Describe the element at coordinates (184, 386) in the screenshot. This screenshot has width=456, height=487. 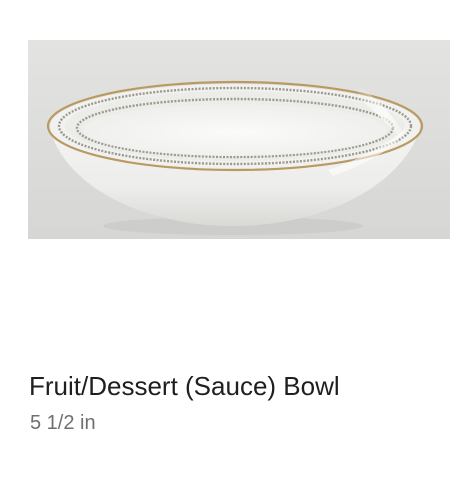
I see `product-title: Fruit/Dessert (Sauce) Bowl` at that location.